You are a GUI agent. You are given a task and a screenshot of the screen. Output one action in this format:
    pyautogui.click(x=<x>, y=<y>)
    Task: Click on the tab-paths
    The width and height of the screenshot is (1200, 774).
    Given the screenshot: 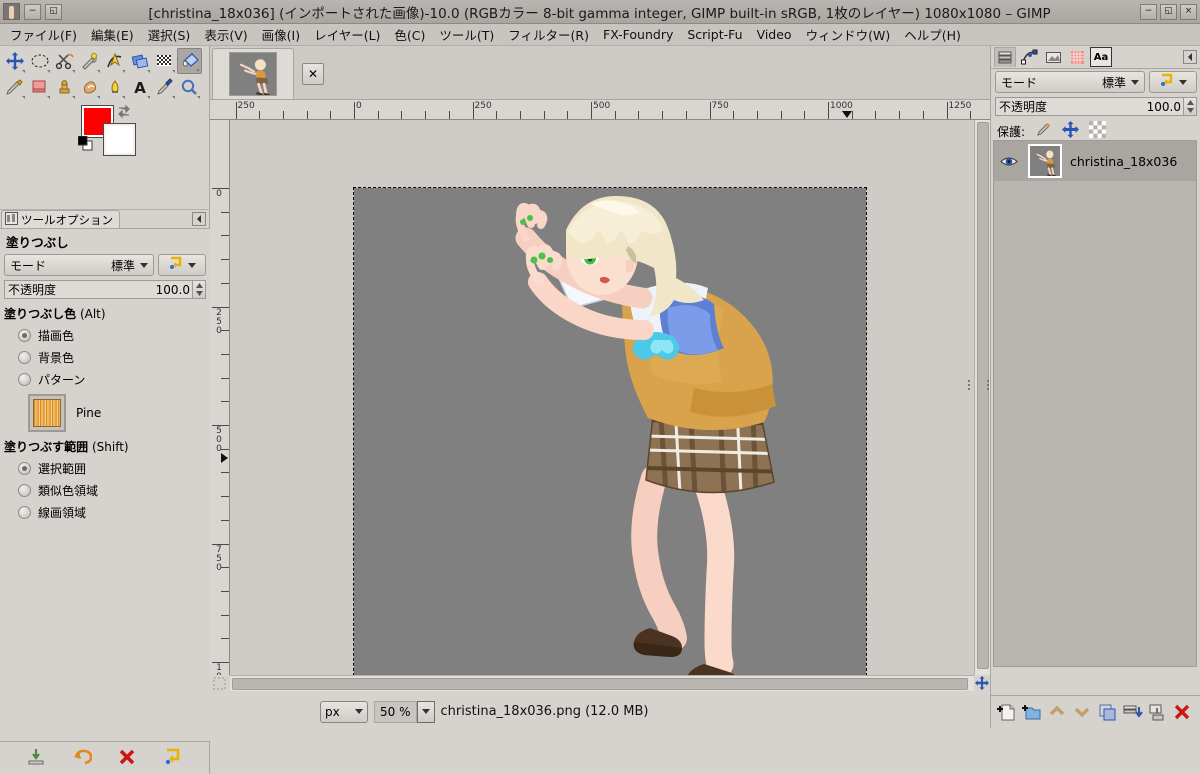 What is the action you would take?
    pyautogui.click(x=1029, y=57)
    